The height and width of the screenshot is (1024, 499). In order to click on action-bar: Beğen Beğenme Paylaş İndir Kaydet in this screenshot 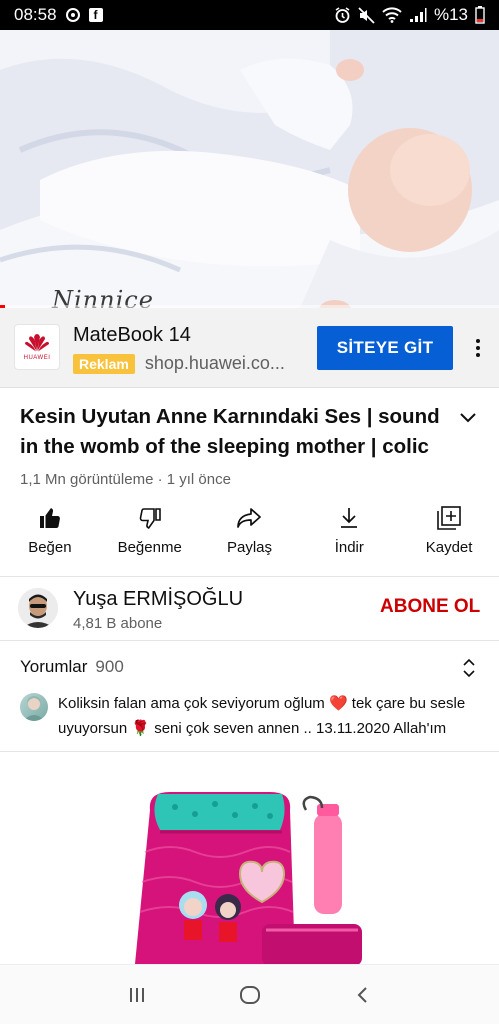, I will do `click(249, 536)`.